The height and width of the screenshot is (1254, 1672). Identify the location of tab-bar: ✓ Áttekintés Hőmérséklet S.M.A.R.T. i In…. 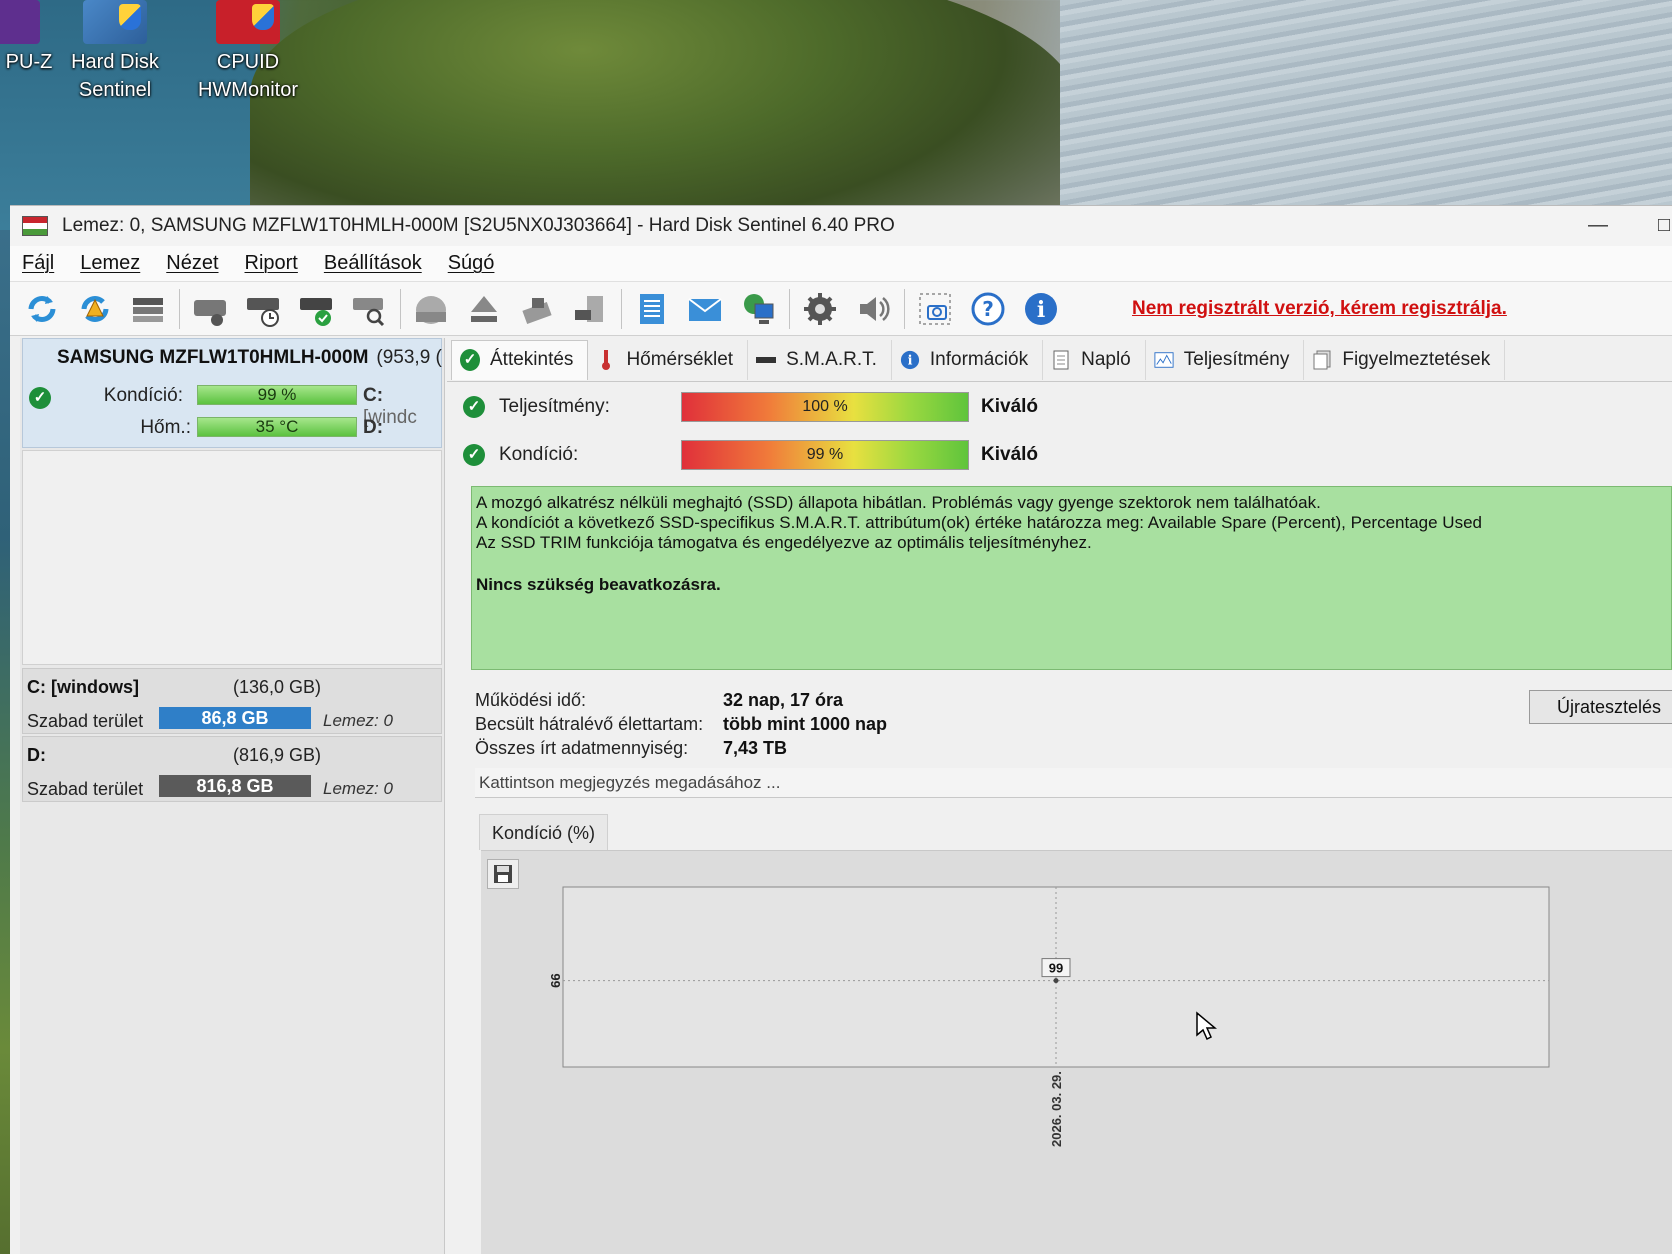
(1059, 360).